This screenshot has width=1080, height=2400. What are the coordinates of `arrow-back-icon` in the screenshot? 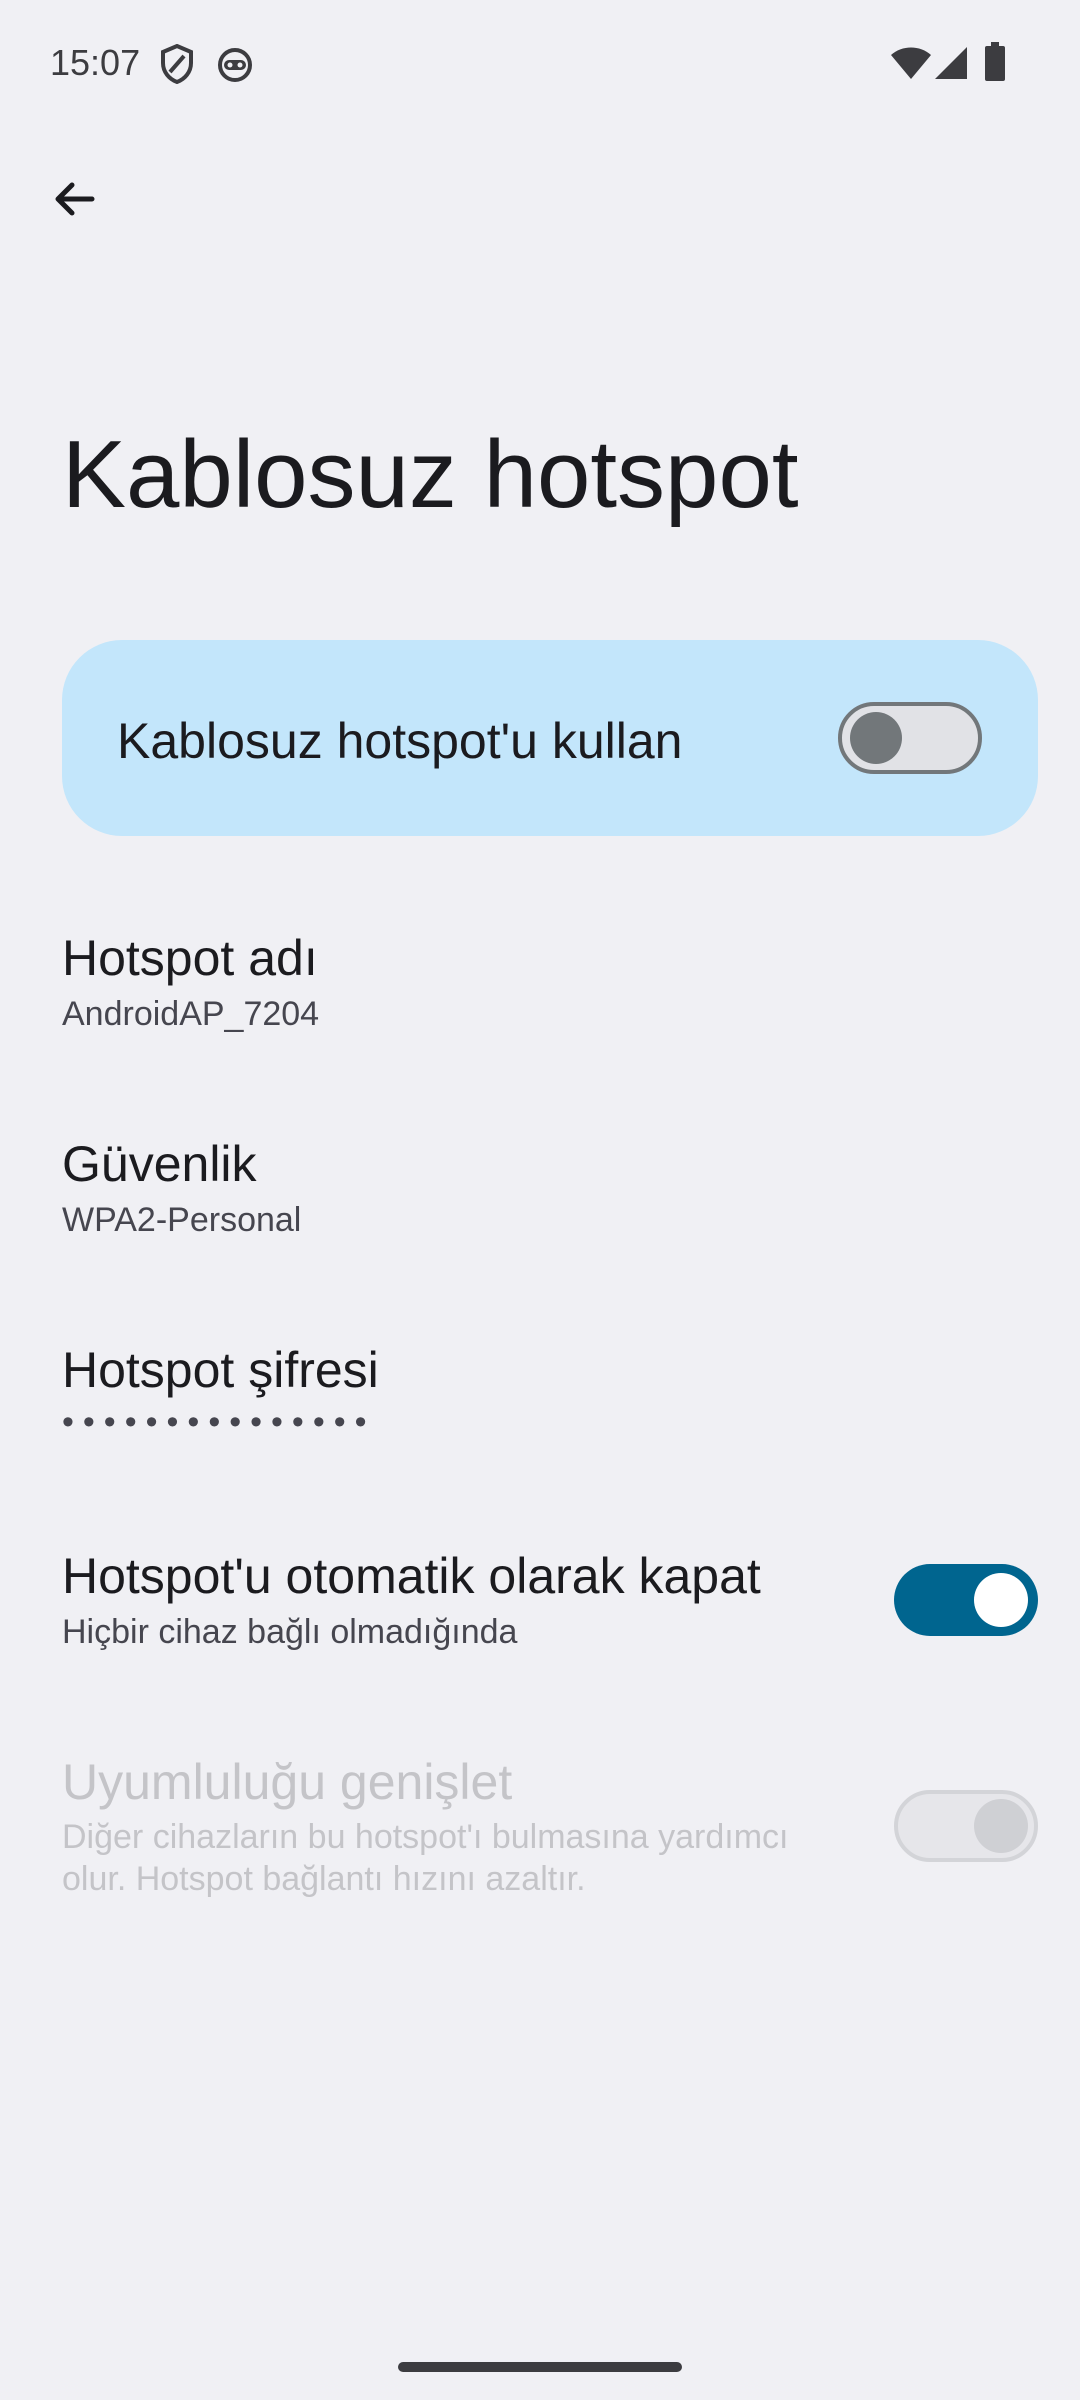 It's located at (74, 201).